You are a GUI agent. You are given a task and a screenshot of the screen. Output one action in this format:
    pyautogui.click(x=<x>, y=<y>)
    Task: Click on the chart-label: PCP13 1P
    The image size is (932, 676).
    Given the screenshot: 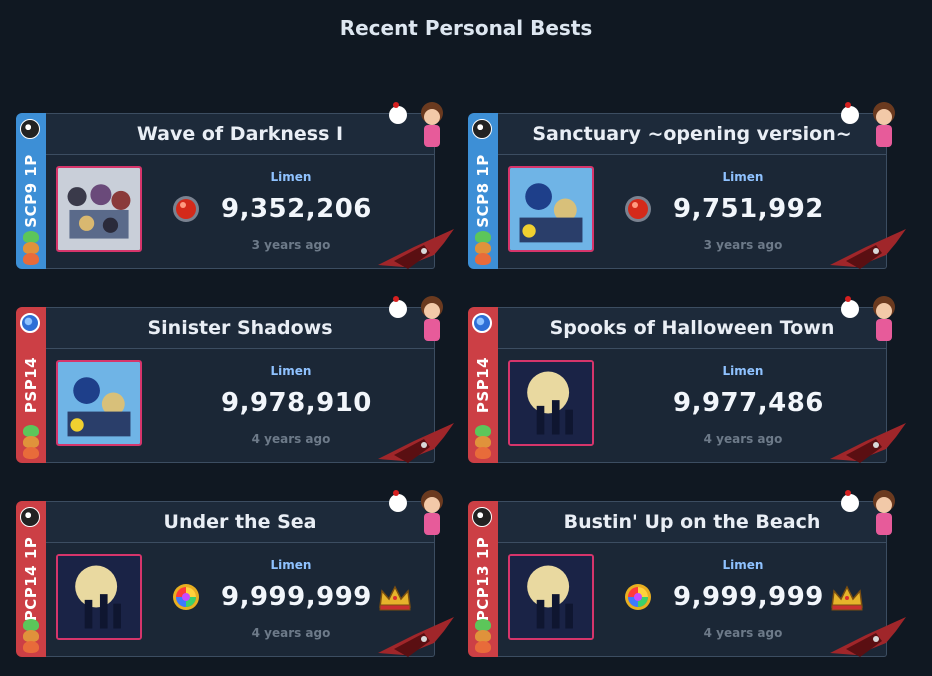 What is the action you would take?
    pyautogui.click(x=483, y=579)
    